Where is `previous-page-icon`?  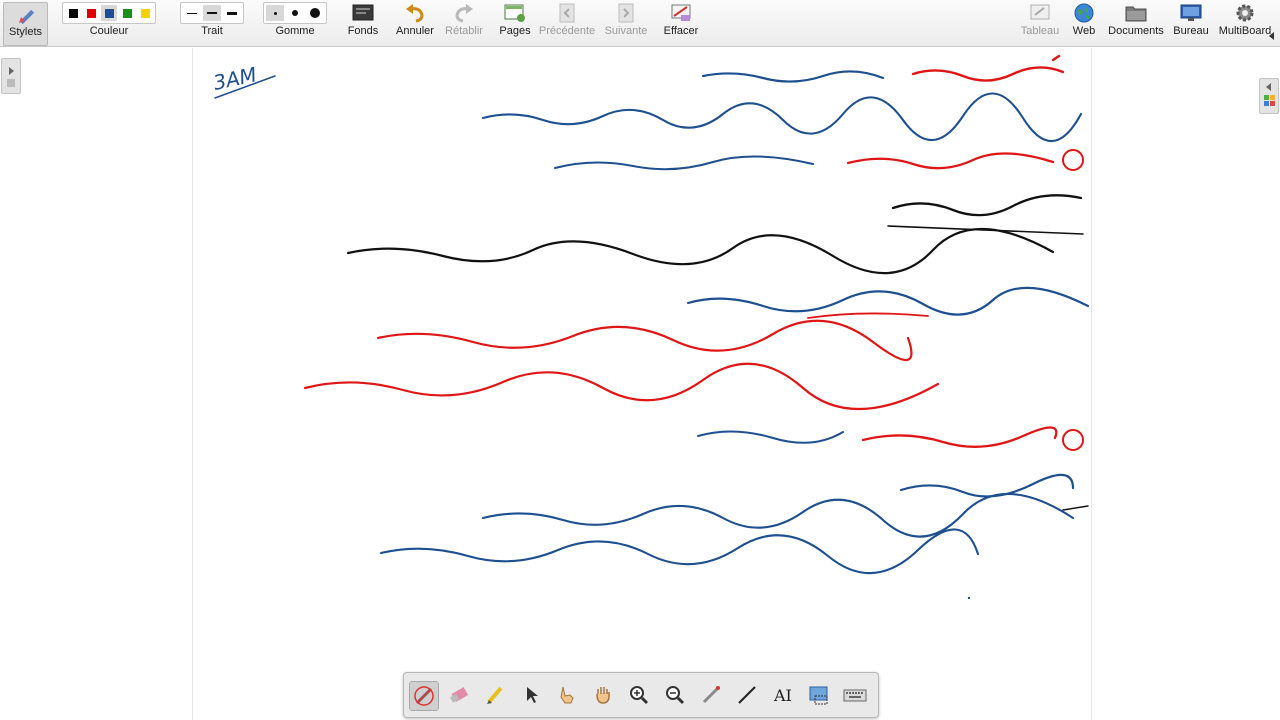 previous-page-icon is located at coordinates (567, 13).